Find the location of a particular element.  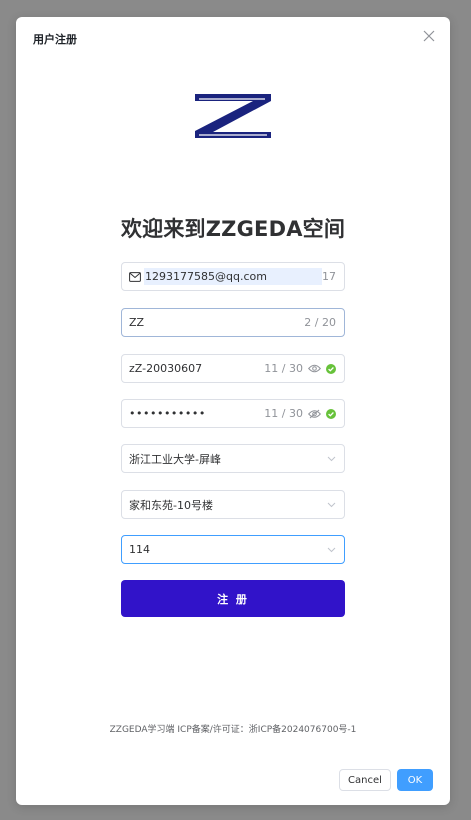

school-value: 浙江工业大学-屏峰 is located at coordinates (175, 459).